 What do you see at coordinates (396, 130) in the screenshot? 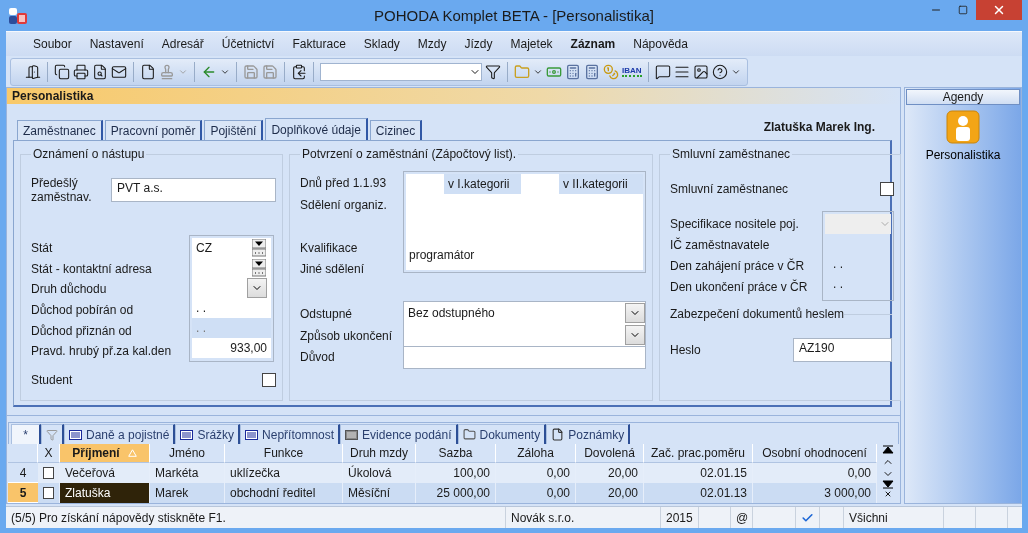
I see `tab: Cizinec` at bounding box center [396, 130].